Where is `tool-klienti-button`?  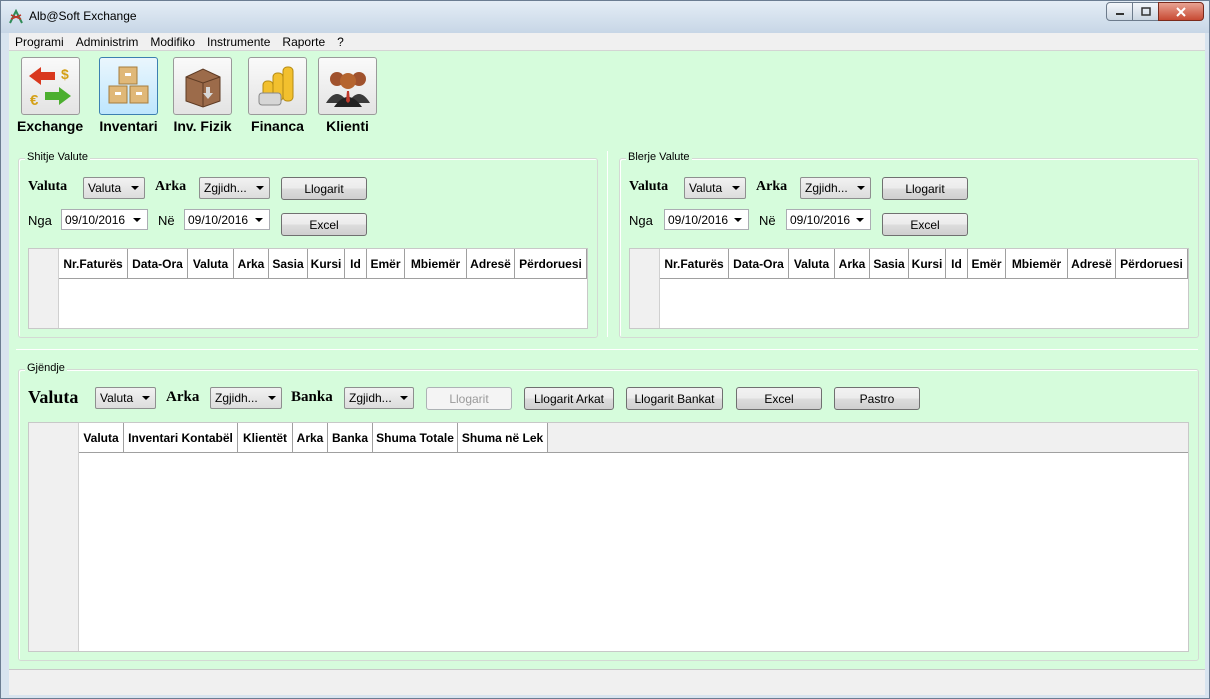 tool-klienti-button is located at coordinates (347, 86).